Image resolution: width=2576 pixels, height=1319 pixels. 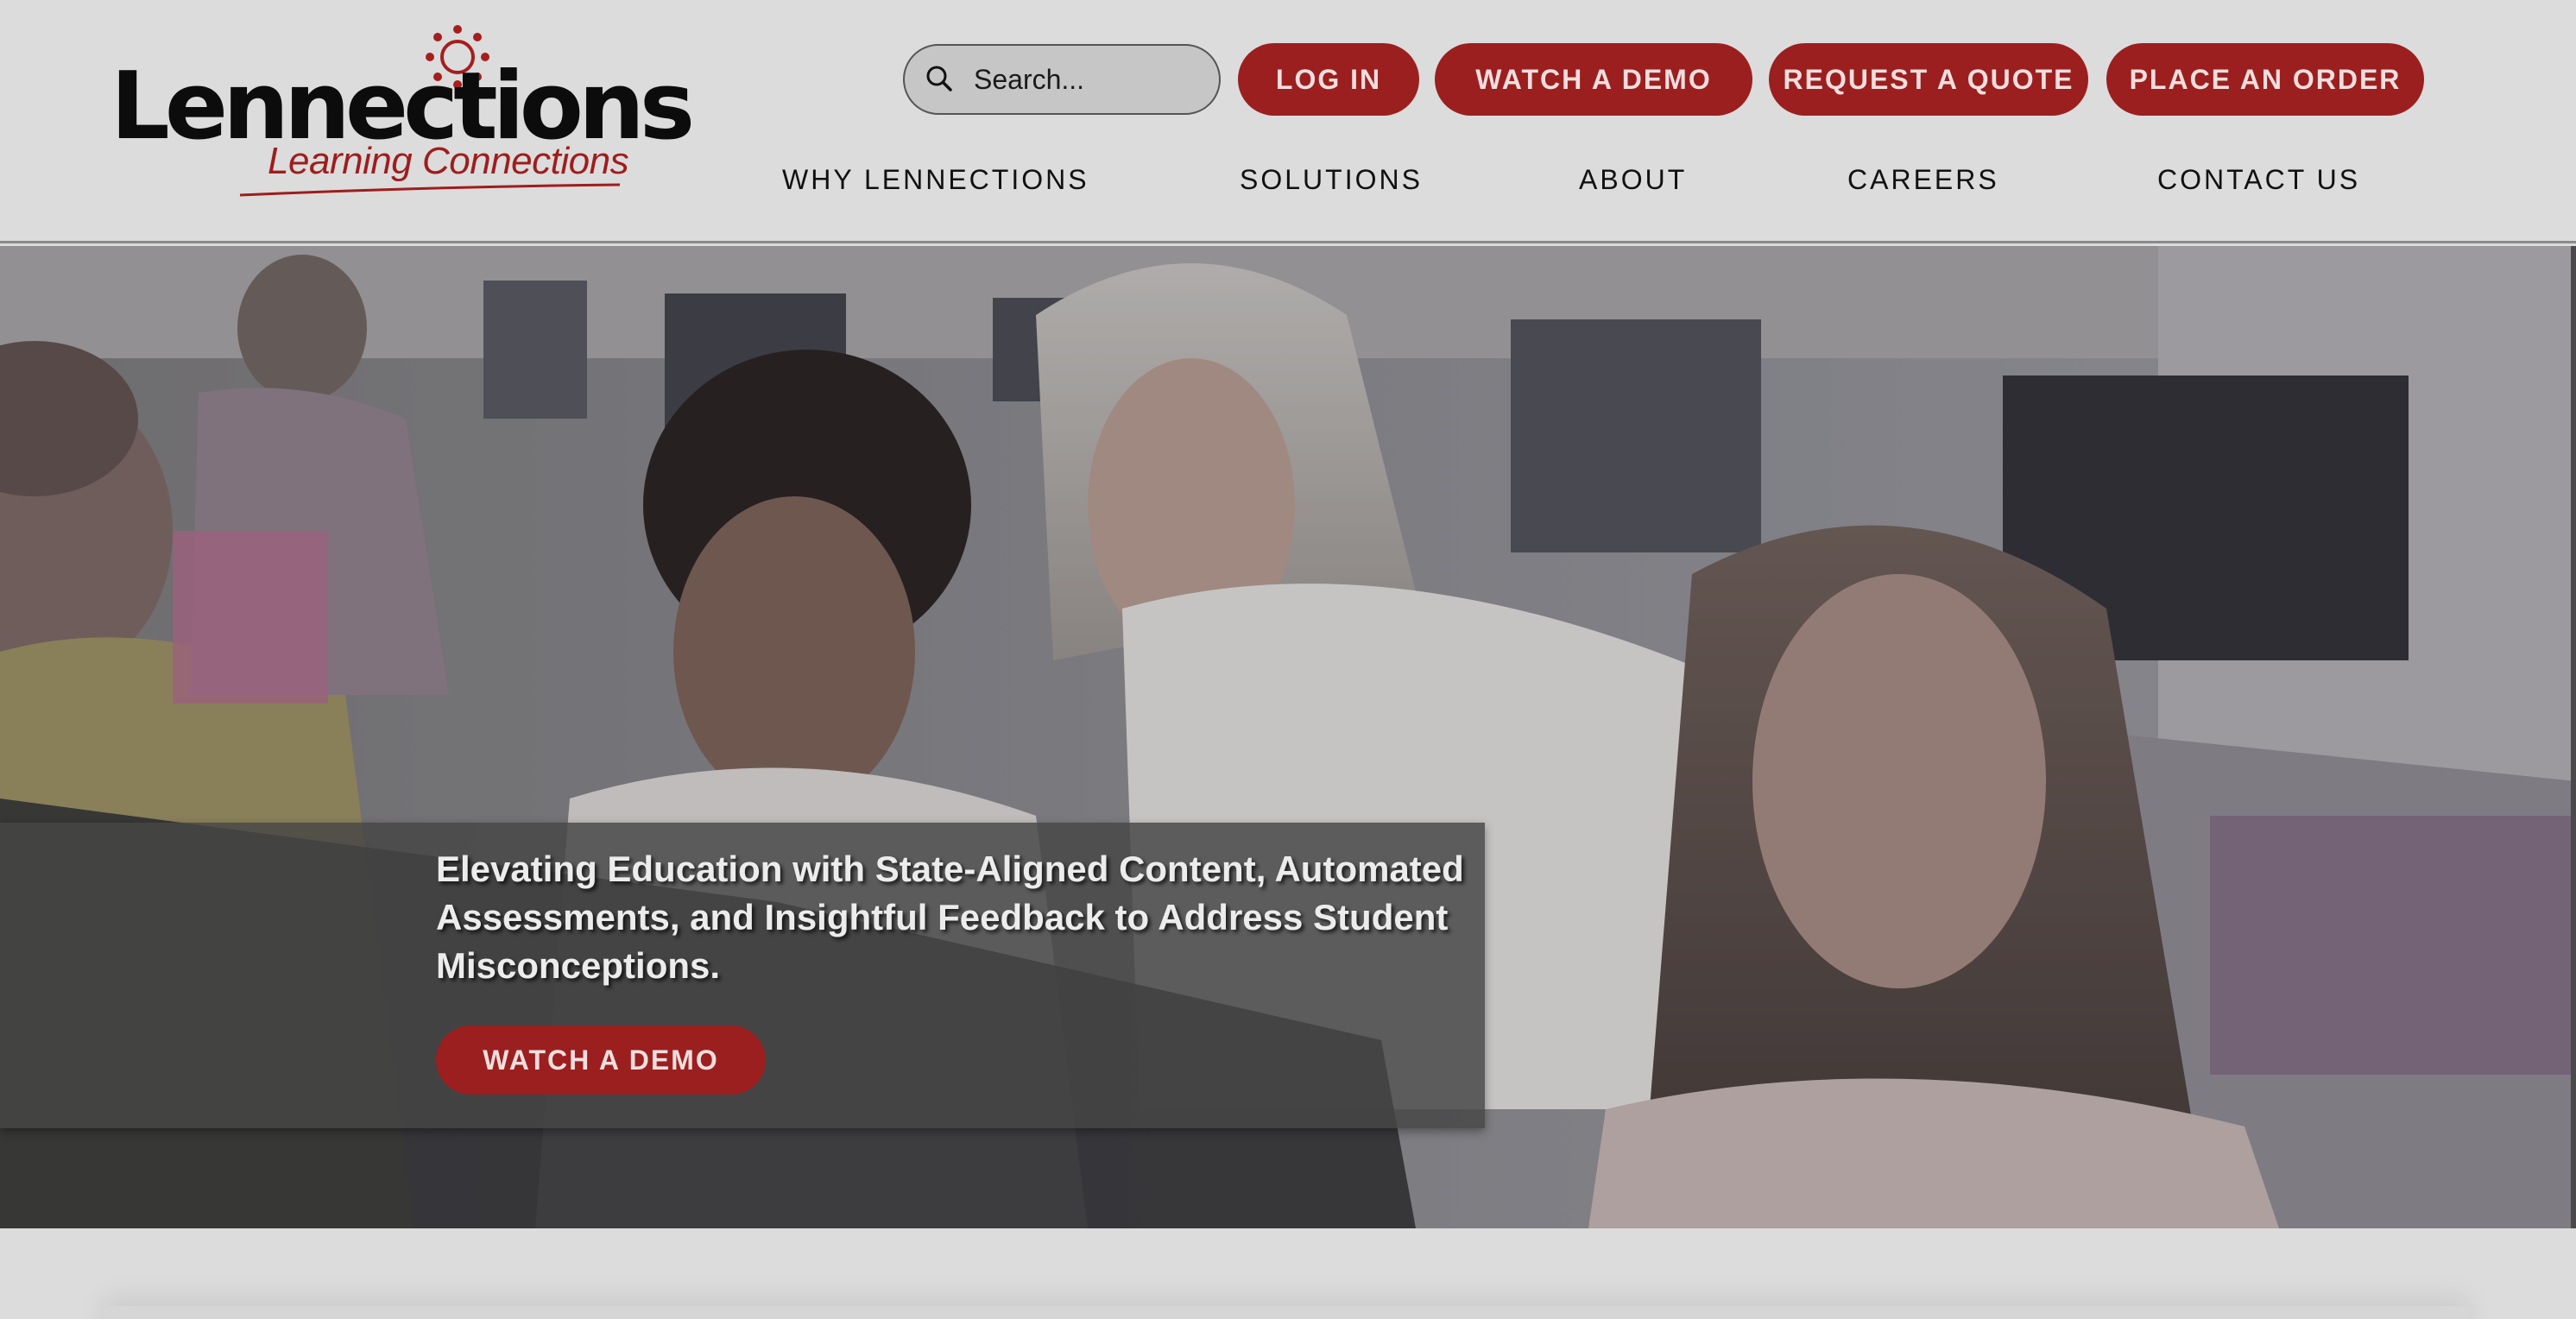 What do you see at coordinates (601, 1060) in the screenshot?
I see `hero-watch-demo-button: WATCH A DEMO` at bounding box center [601, 1060].